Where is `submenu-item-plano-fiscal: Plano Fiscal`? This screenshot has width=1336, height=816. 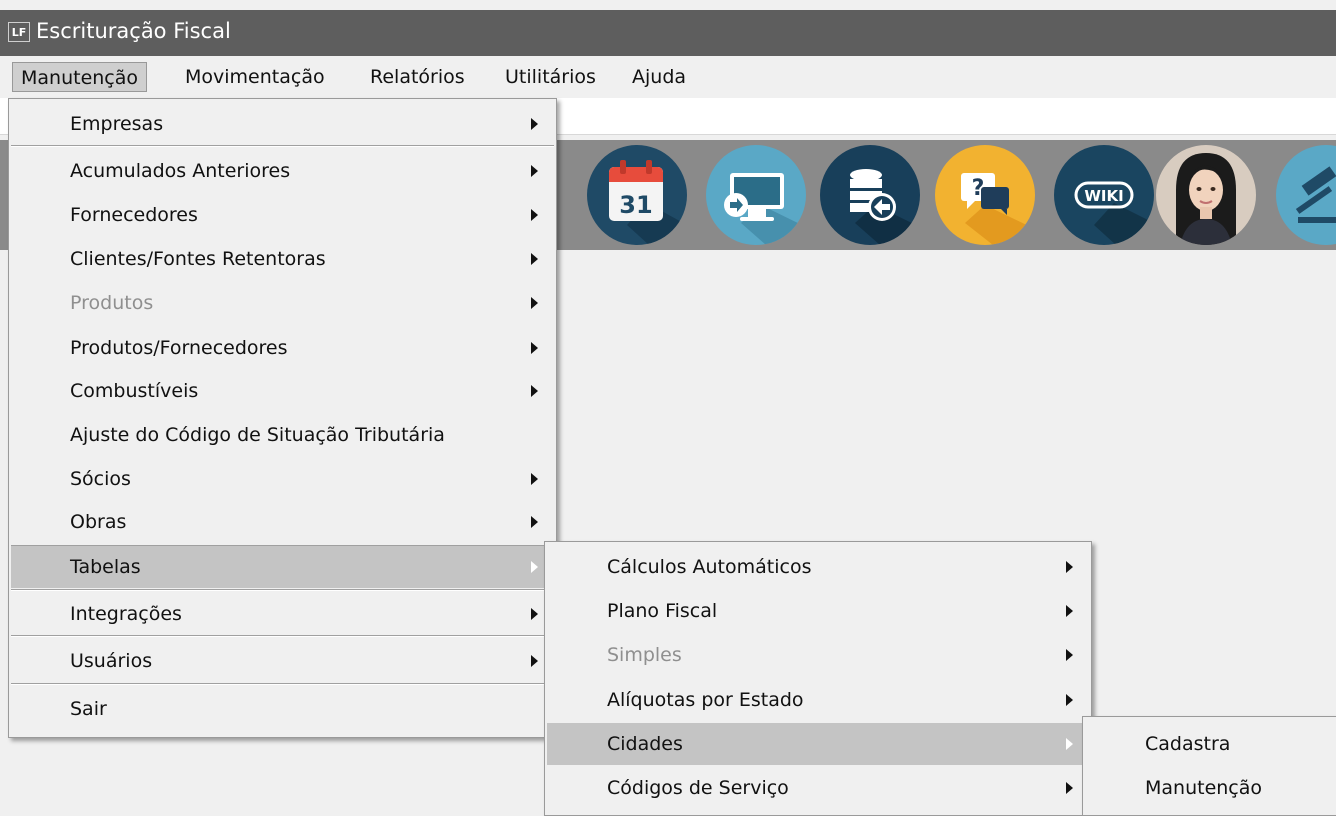 submenu-item-plano-fiscal: Plano Fiscal is located at coordinates (818, 611).